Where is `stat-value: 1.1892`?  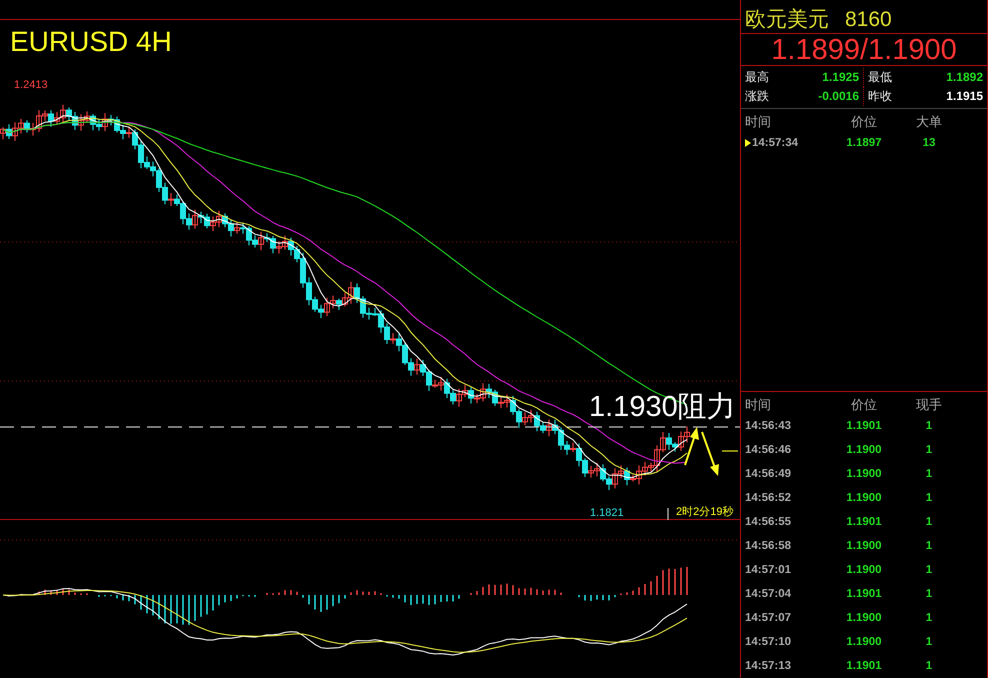 stat-value: 1.1892 is located at coordinates (964, 77).